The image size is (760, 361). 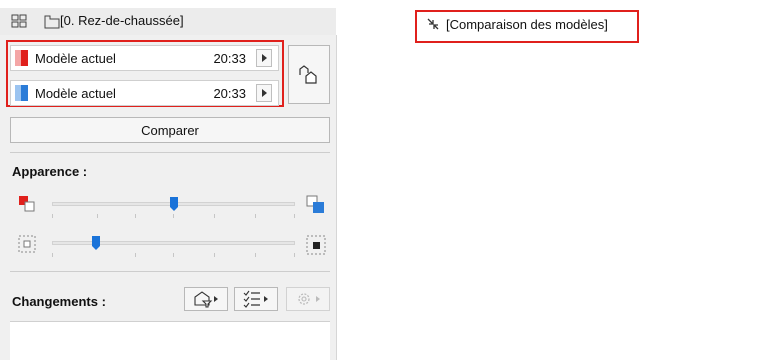 I want to click on model-1-swatch, so click(x=24, y=58).